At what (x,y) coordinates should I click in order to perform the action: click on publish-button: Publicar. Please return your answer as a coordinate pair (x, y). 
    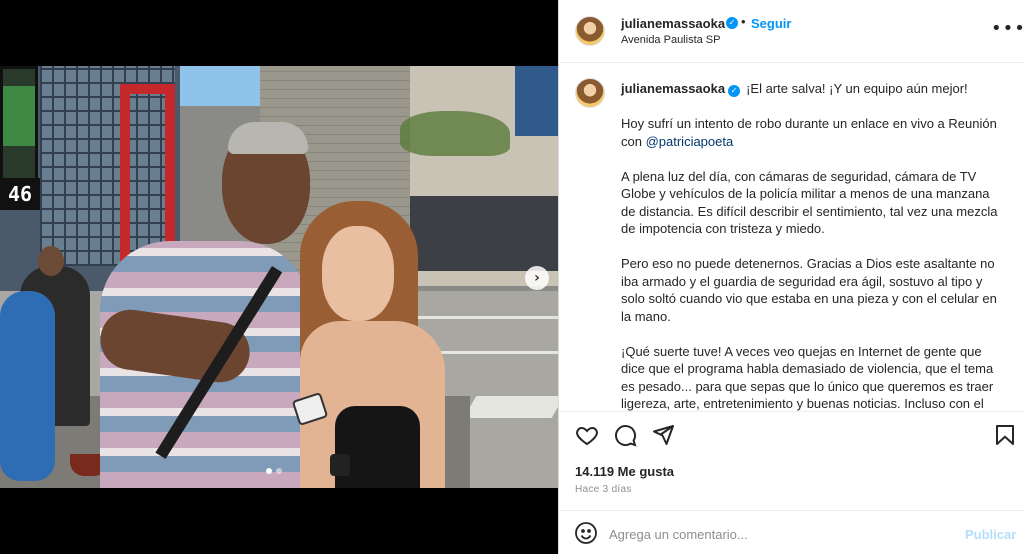
    Looking at the image, I should click on (990, 534).